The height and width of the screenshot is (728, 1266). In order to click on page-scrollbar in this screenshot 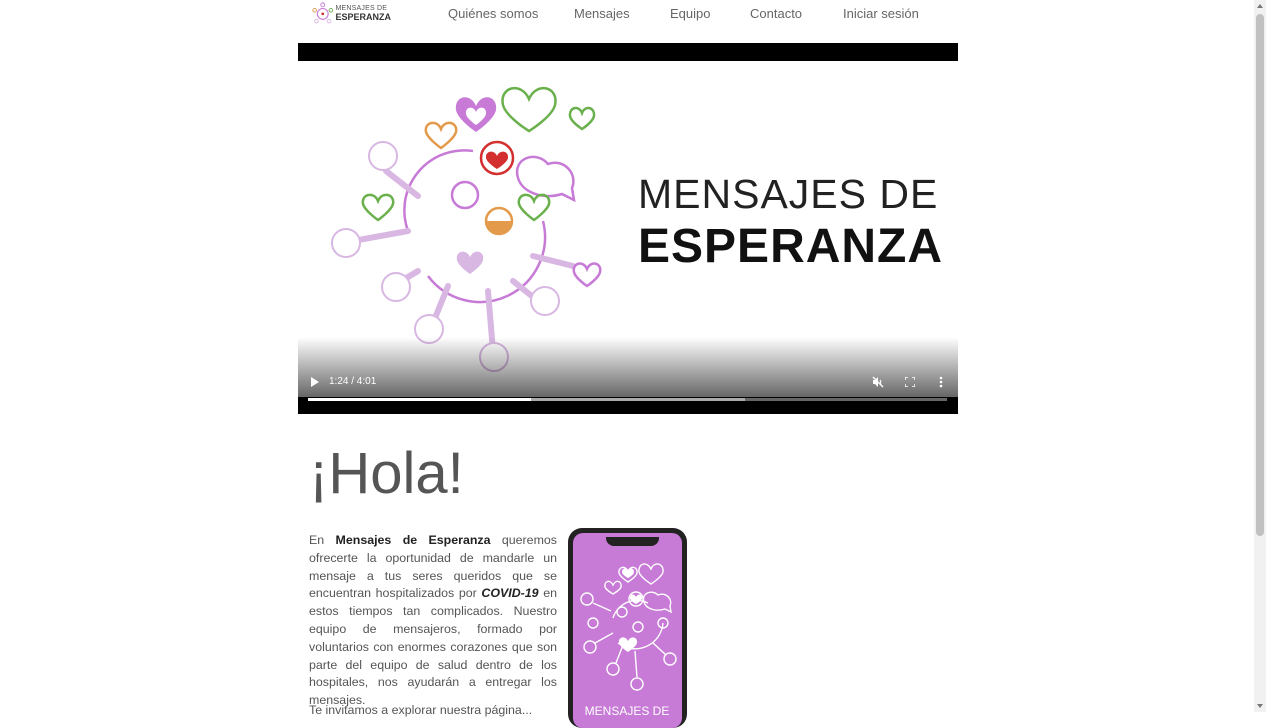, I will do `click(1260, 356)`.